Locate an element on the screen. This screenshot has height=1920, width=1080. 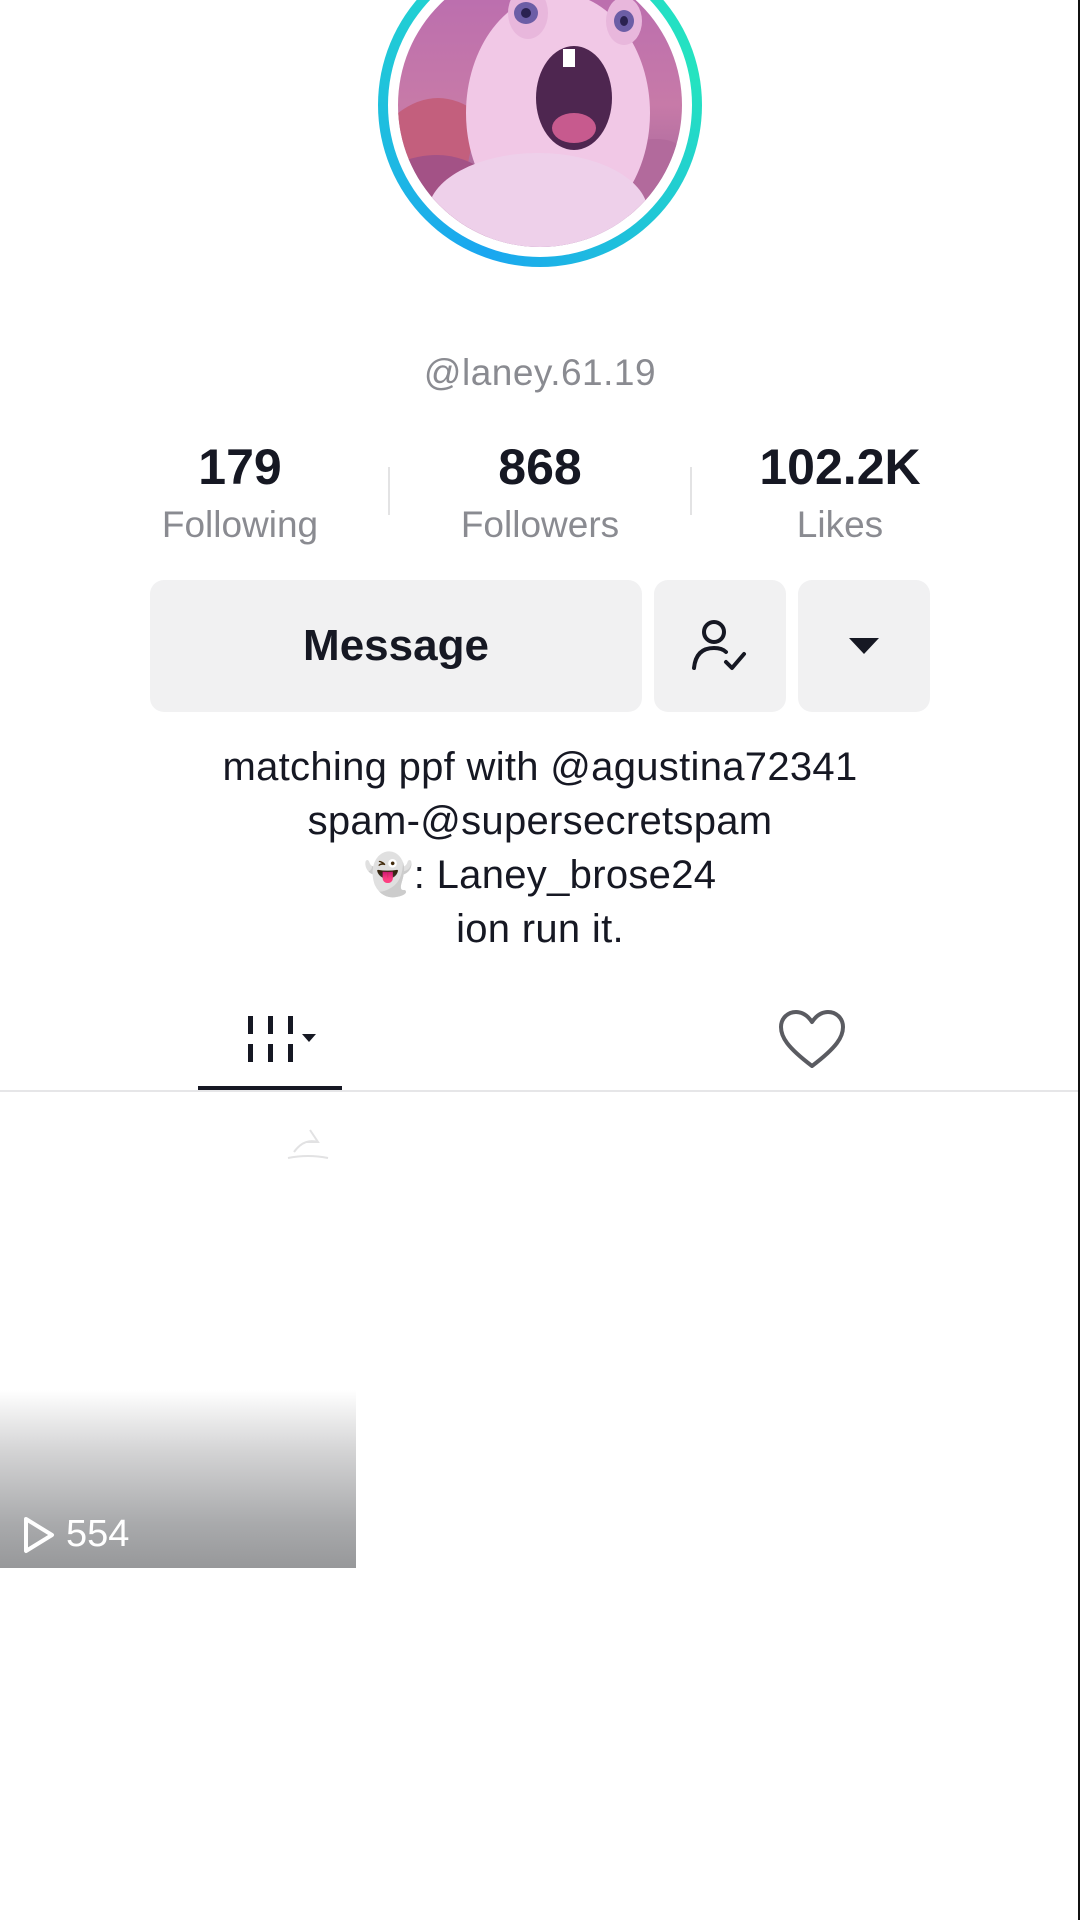
stat-likes: 102.2K Likes is located at coordinates (840, 494).